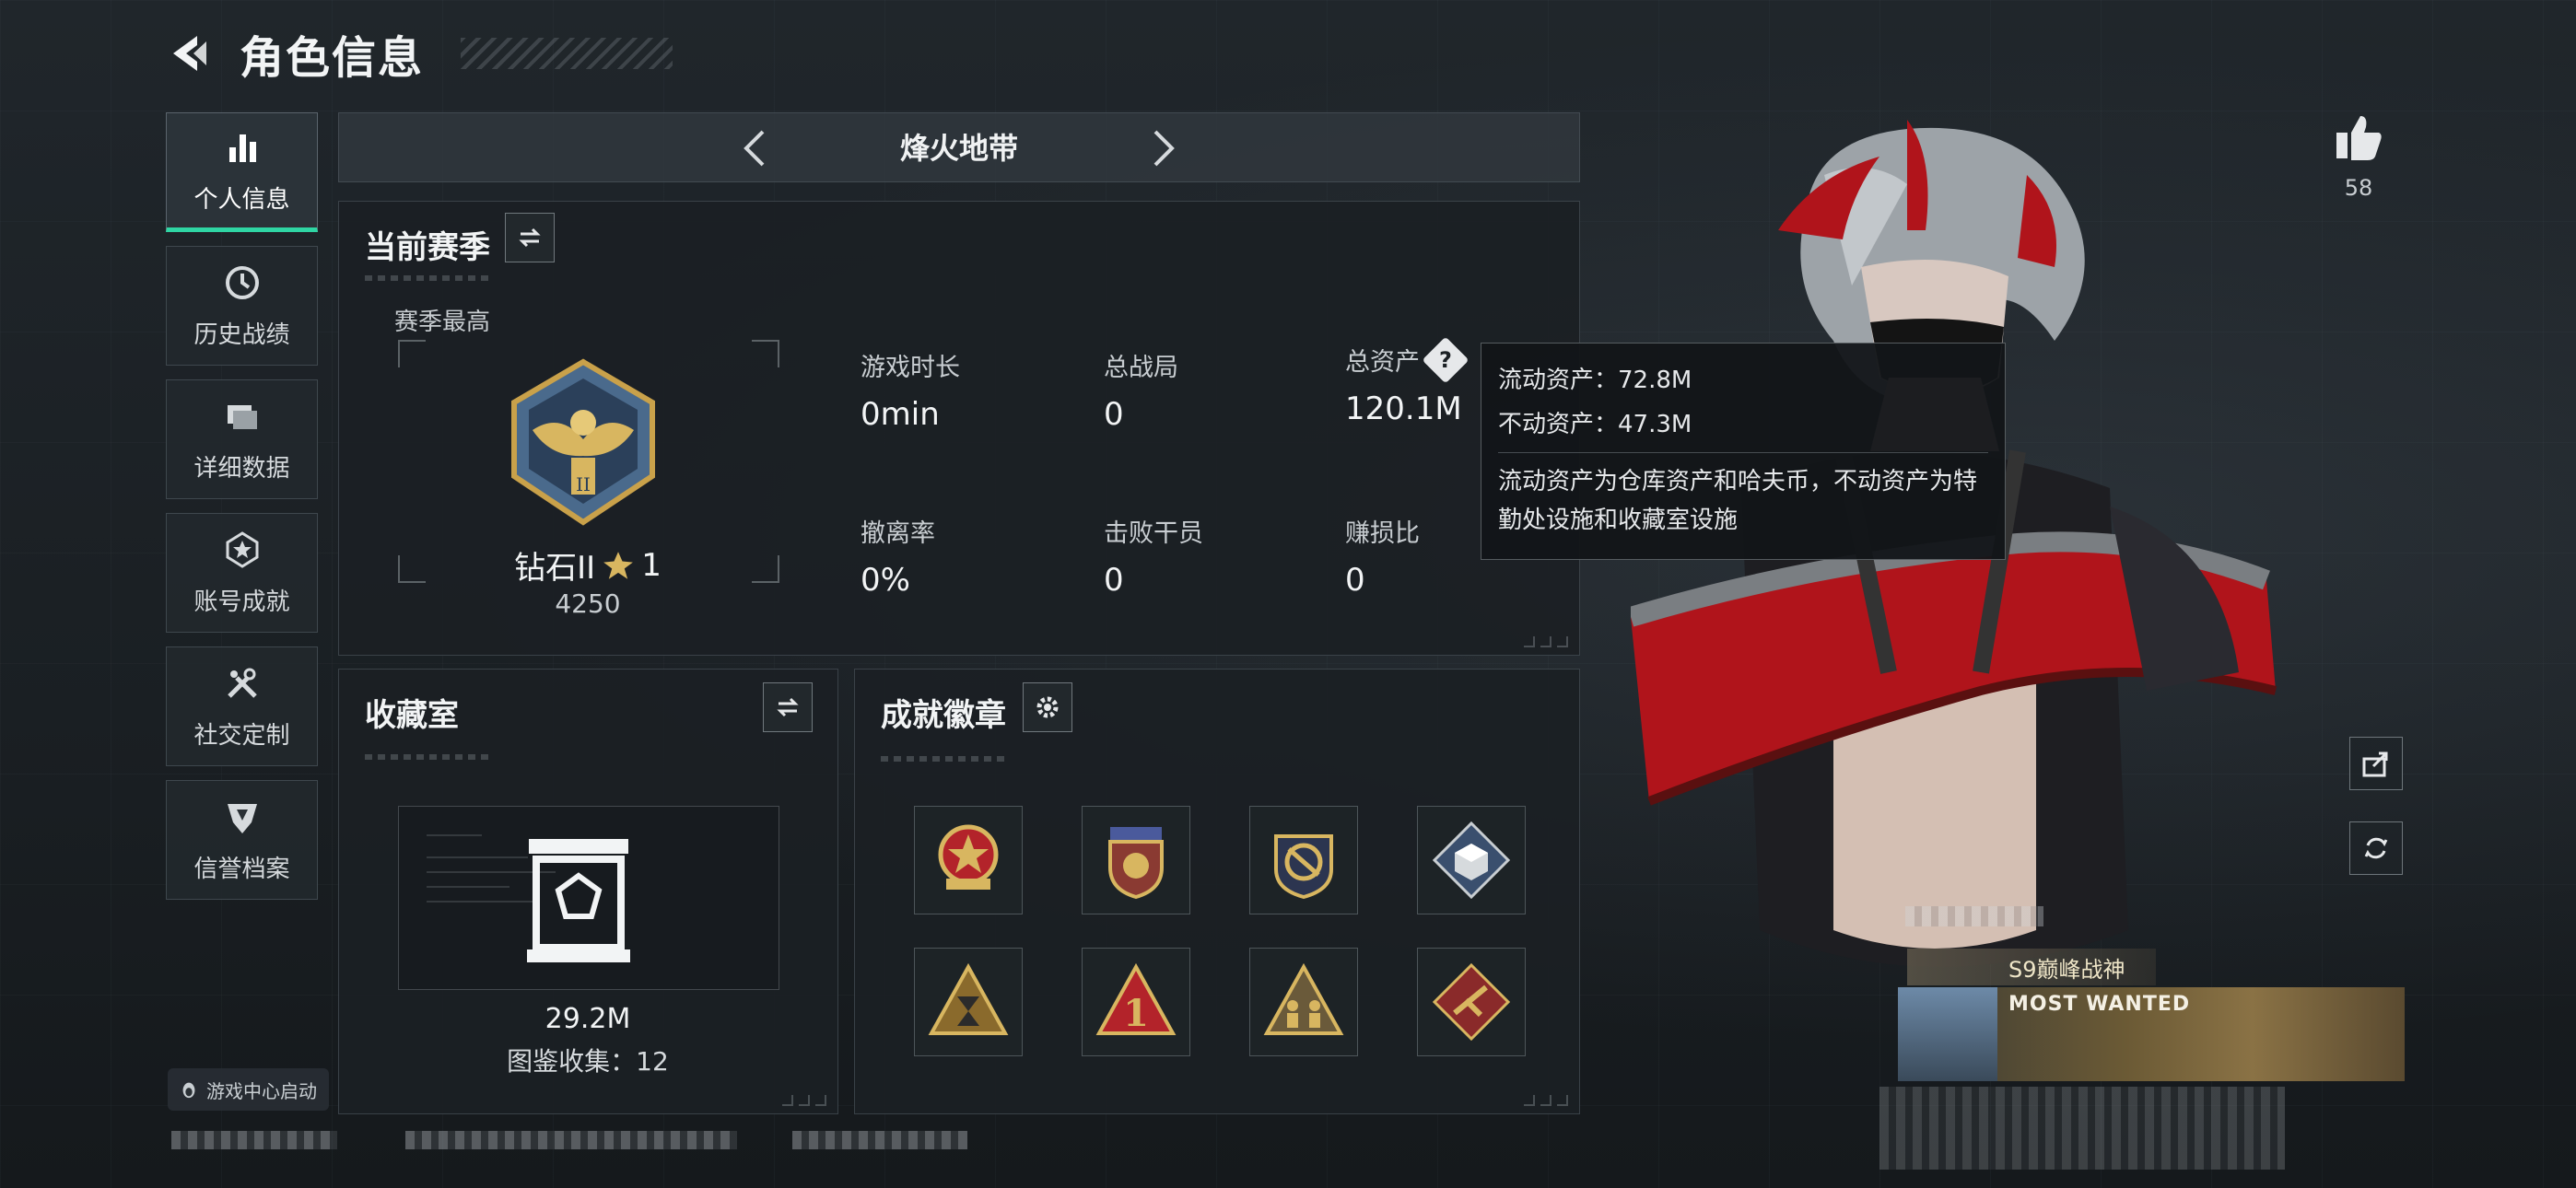 The image size is (2576, 1188). I want to click on stat-label: 击败干员, so click(1153, 533).